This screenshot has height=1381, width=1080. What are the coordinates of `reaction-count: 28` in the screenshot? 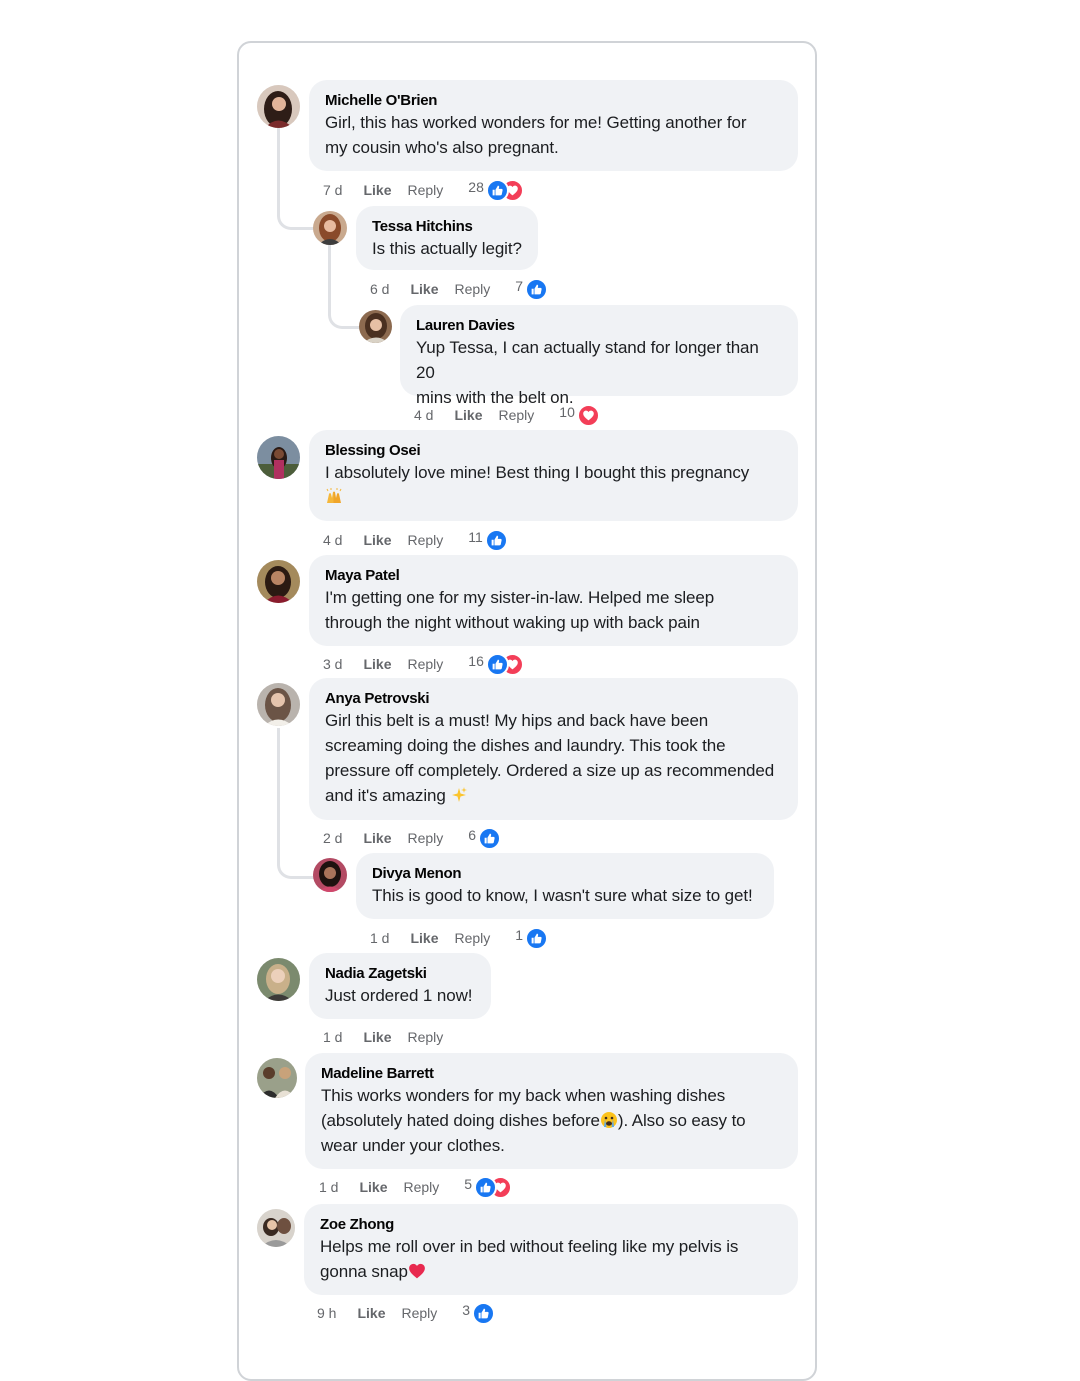 It's located at (476, 187).